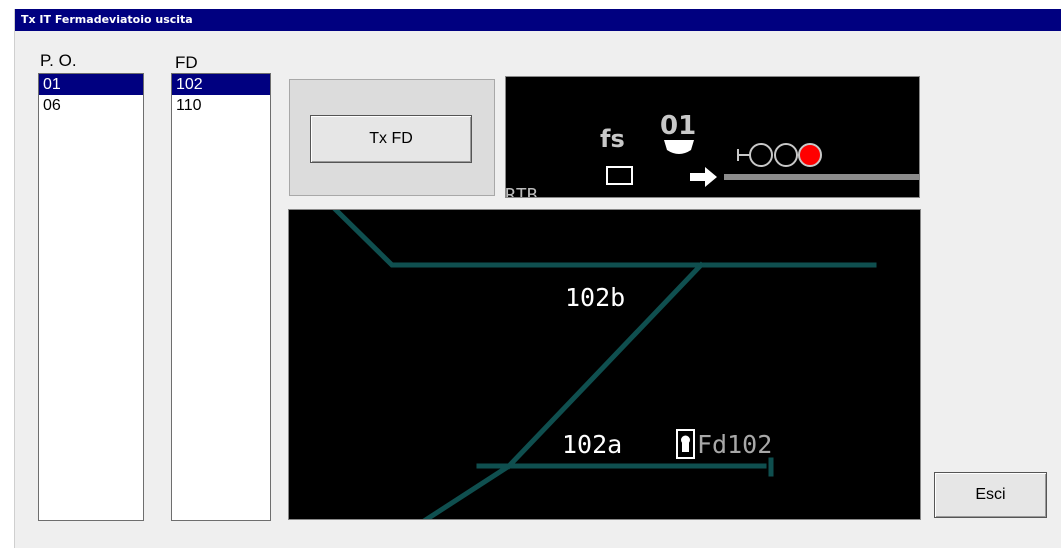 This screenshot has height=548, width=1061. I want to click on signal-panel: fs 01 RTB, so click(712, 137).